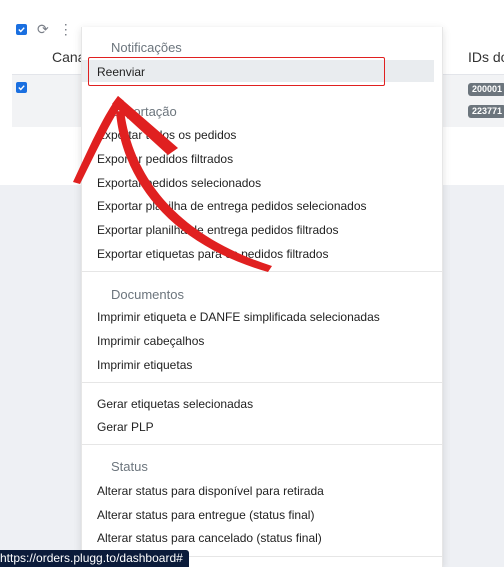 Image resolution: width=504 pixels, height=567 pixels. Describe the element at coordinates (125, 427) in the screenshot. I see `menu-item-gerar-plp: Gerar PLP` at that location.